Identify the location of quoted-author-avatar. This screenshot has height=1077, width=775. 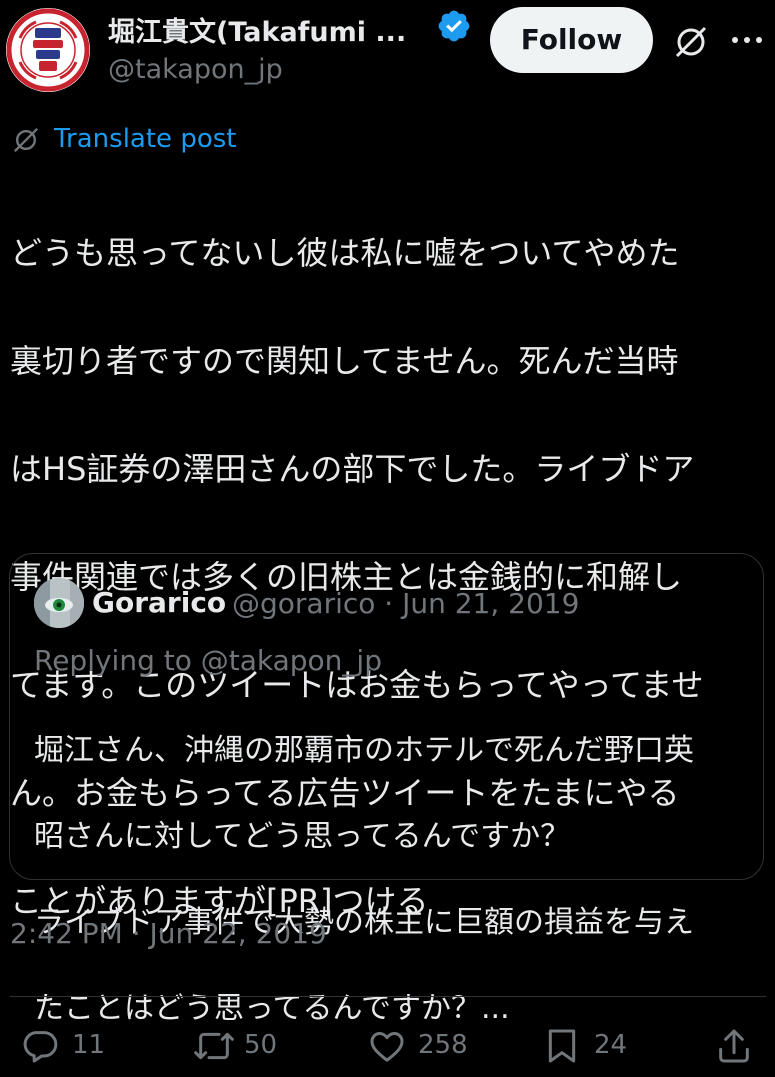
(59, 603).